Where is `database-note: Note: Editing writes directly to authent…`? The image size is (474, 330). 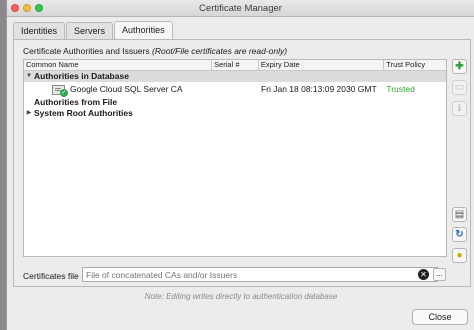
database-note: Note: Editing writes directly to authent… is located at coordinates (241, 296).